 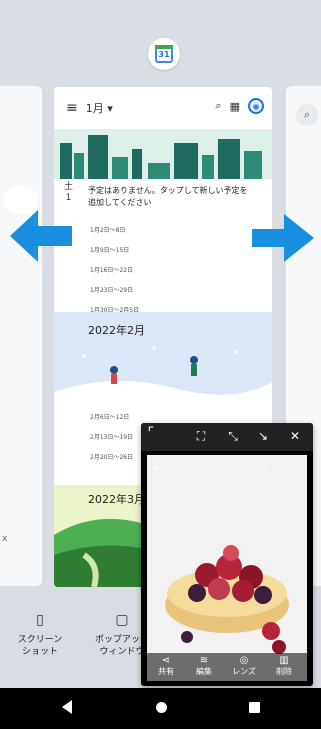 I want to click on lens-button: ◎ レンズ, so click(x=244, y=666).